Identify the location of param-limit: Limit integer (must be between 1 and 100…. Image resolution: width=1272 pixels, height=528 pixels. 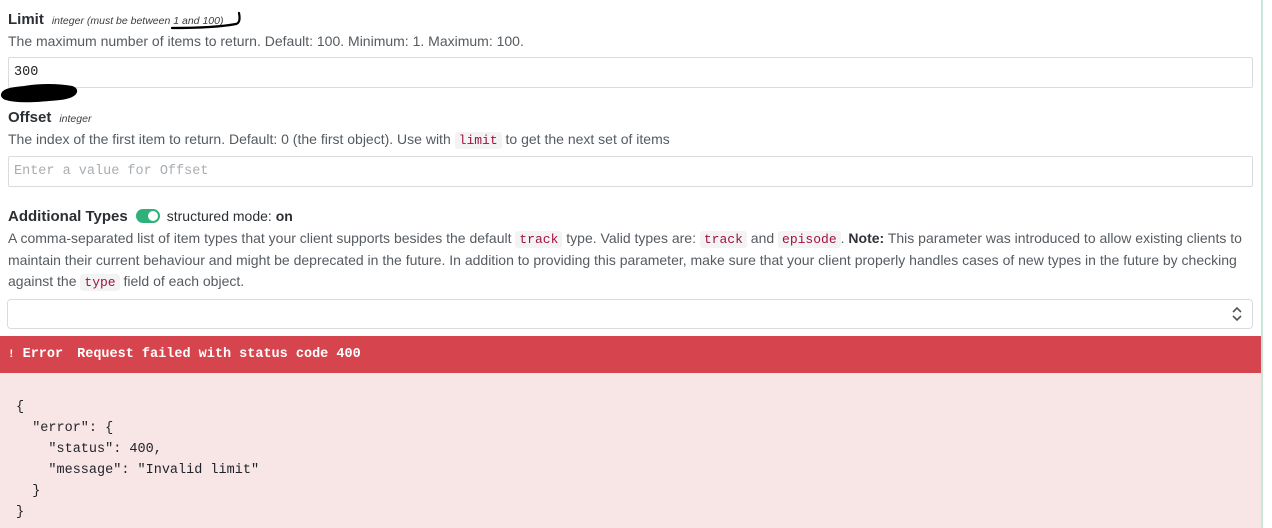
(630, 49).